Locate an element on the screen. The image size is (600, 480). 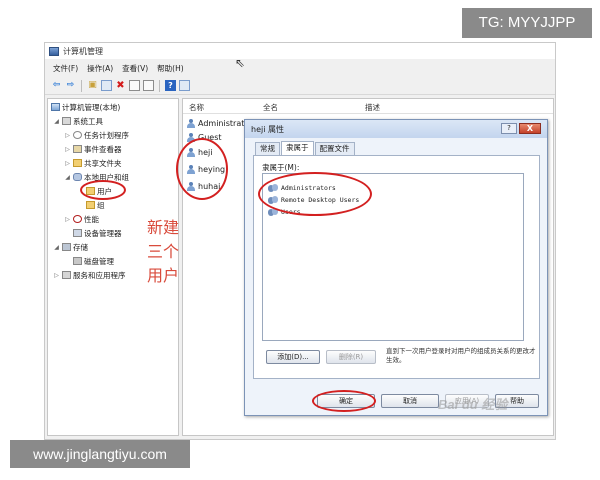
refresh-icon is located at coordinates (148, 85).